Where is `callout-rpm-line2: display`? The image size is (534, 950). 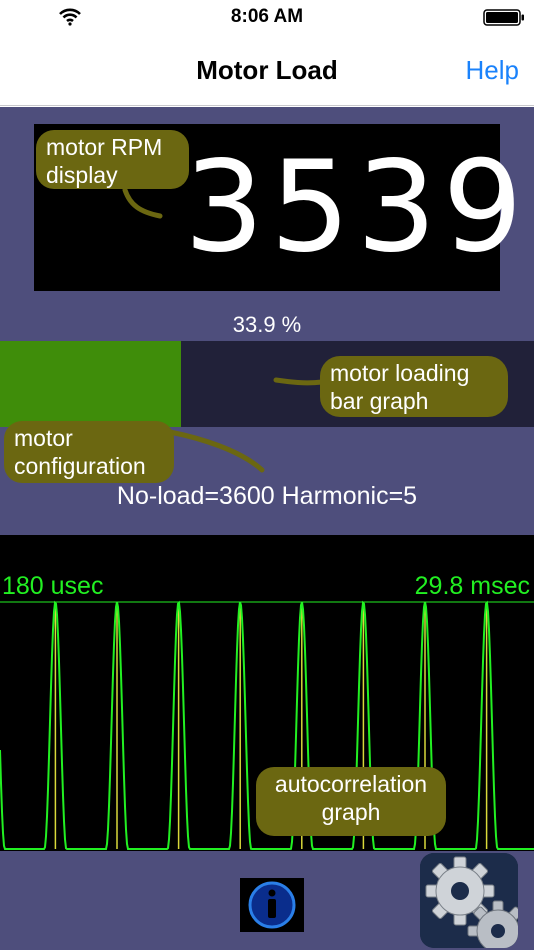
callout-rpm-line2: display is located at coordinates (82, 175).